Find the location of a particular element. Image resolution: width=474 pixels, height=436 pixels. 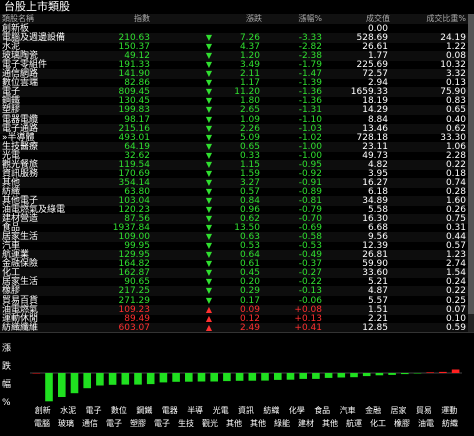

col-header-volume: 成交值 is located at coordinates (374, 19).